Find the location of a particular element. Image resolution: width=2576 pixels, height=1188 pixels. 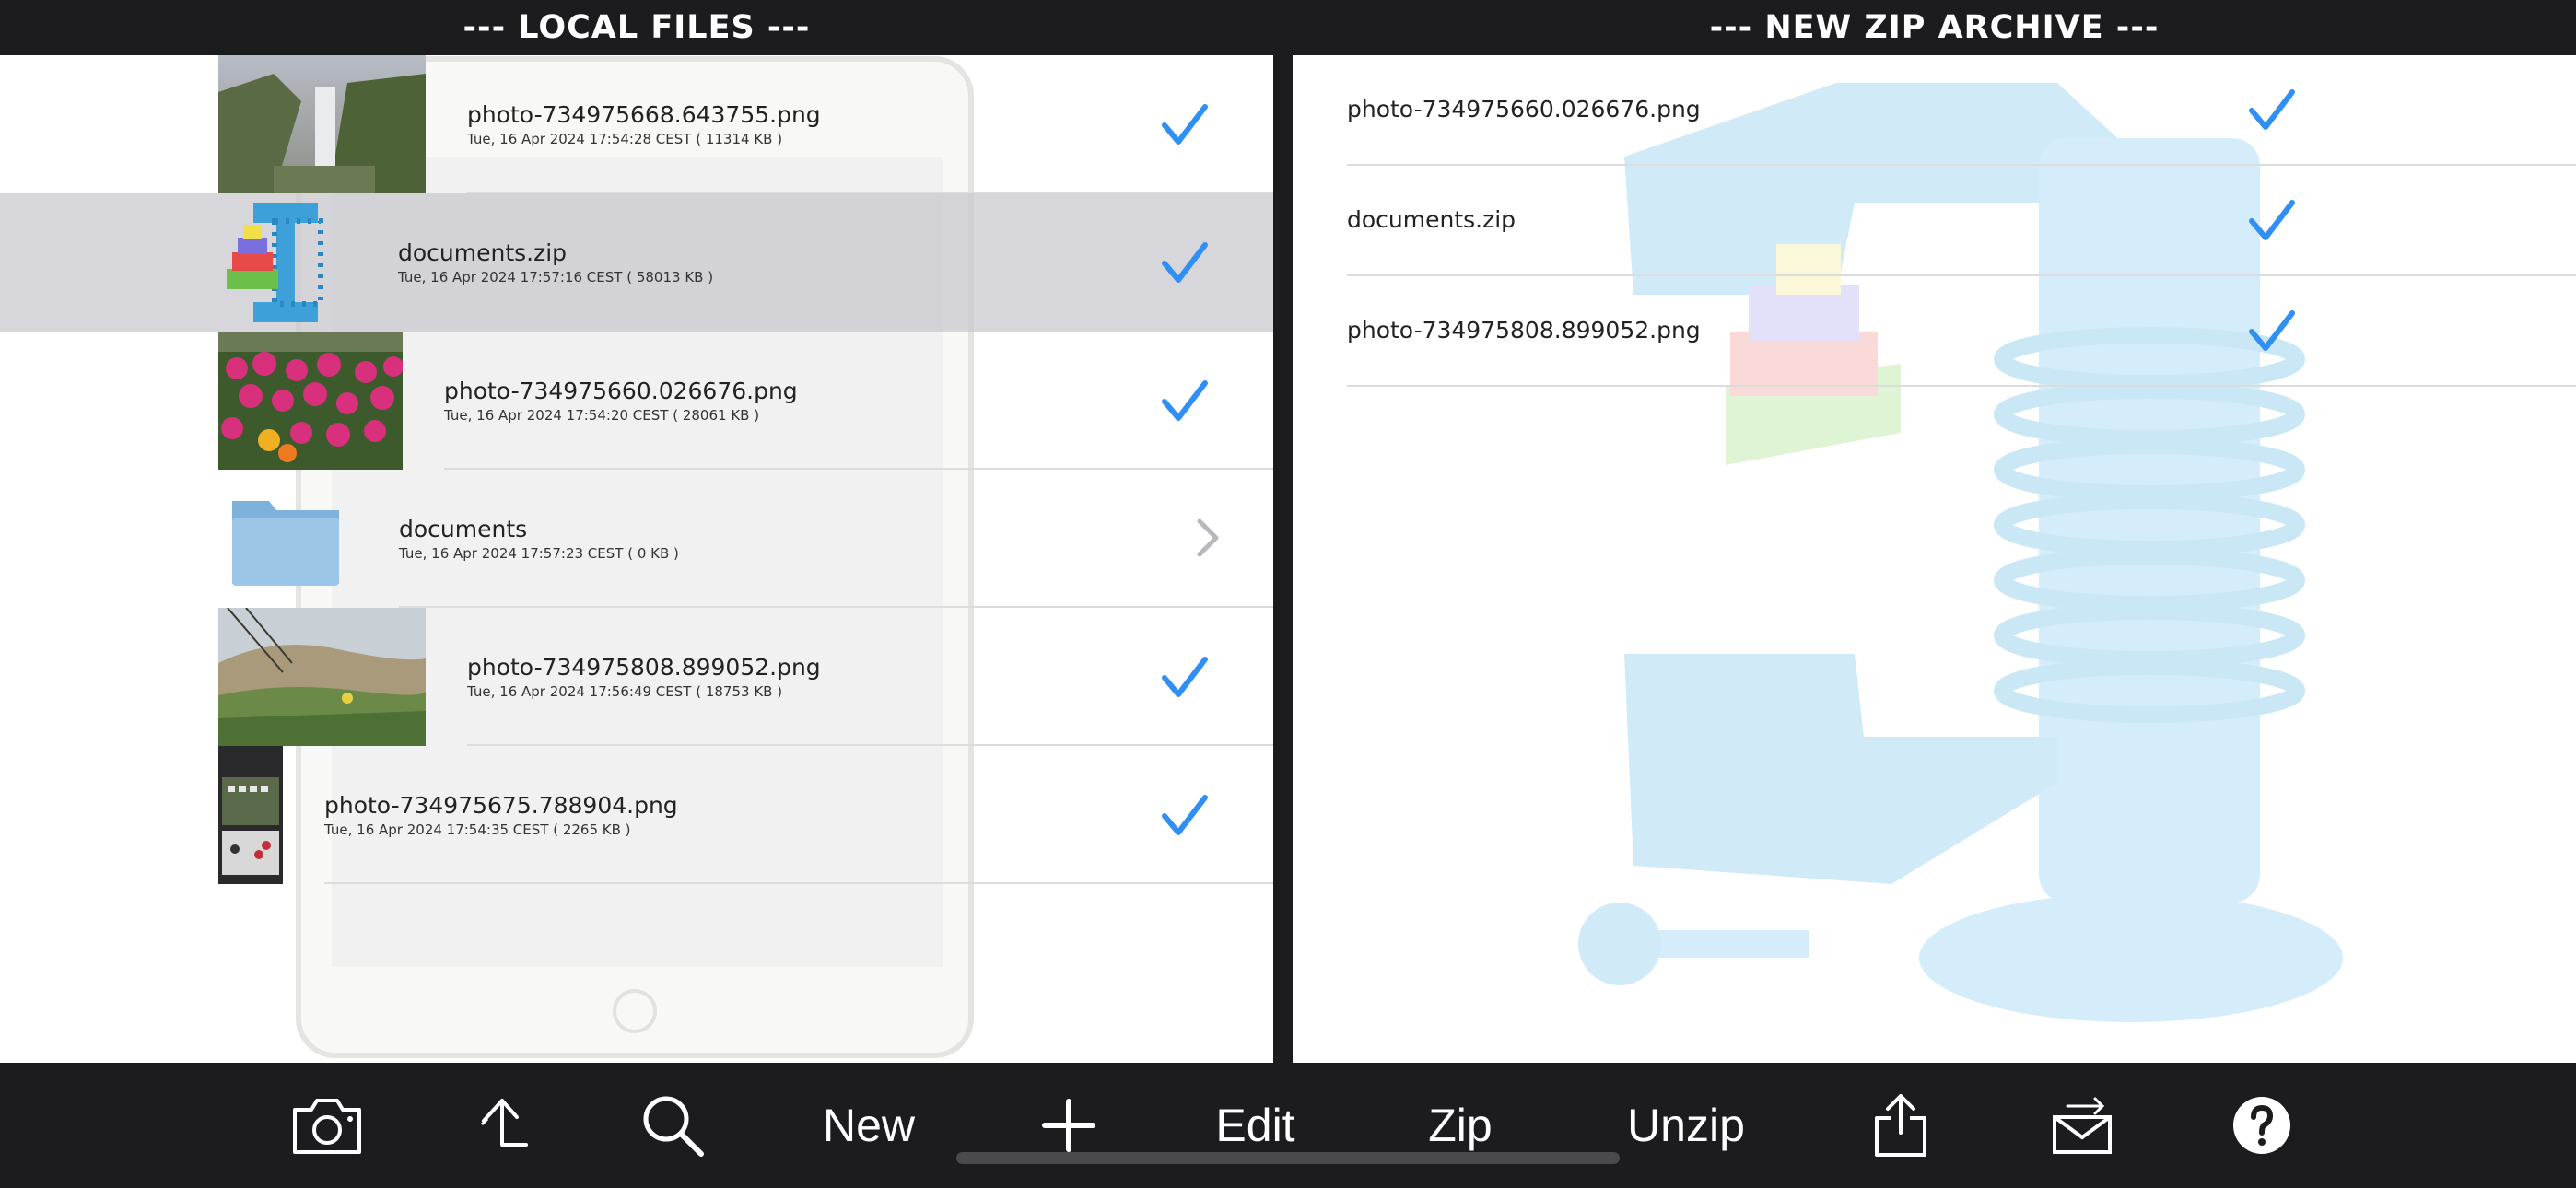

add-button is located at coordinates (1069, 1125).